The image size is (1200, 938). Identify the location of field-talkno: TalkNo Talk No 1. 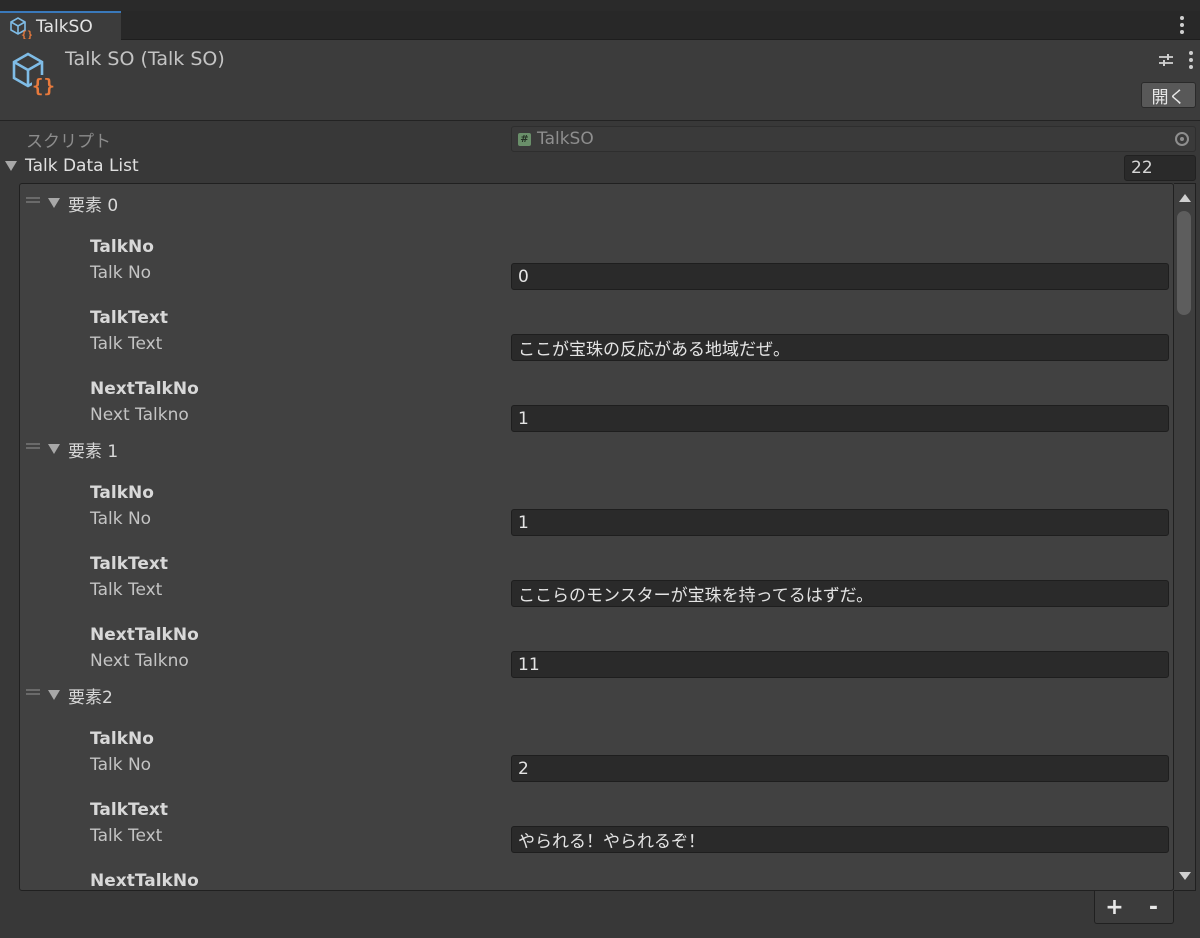
(596, 518).